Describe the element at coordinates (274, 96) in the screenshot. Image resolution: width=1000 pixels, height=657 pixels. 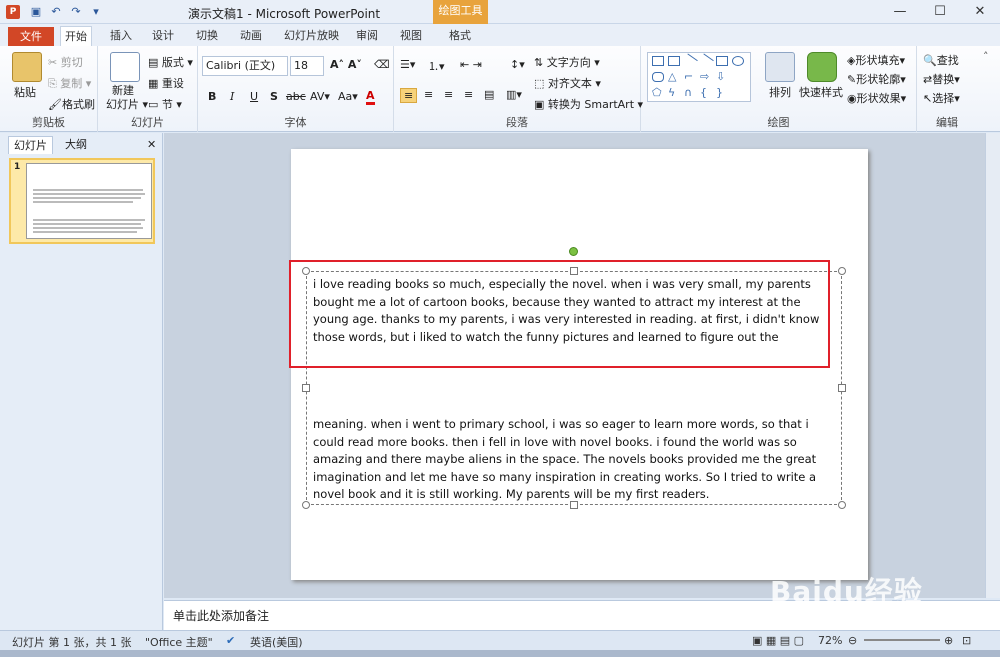
I see `shadow-button: S` at that location.